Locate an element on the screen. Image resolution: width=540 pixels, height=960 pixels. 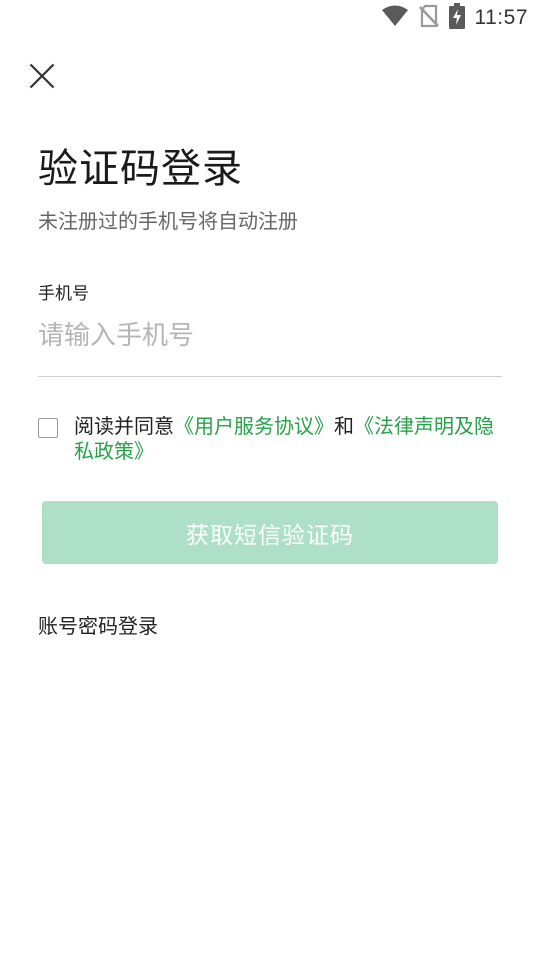
battery-charging-icon is located at coordinates (456, 18).